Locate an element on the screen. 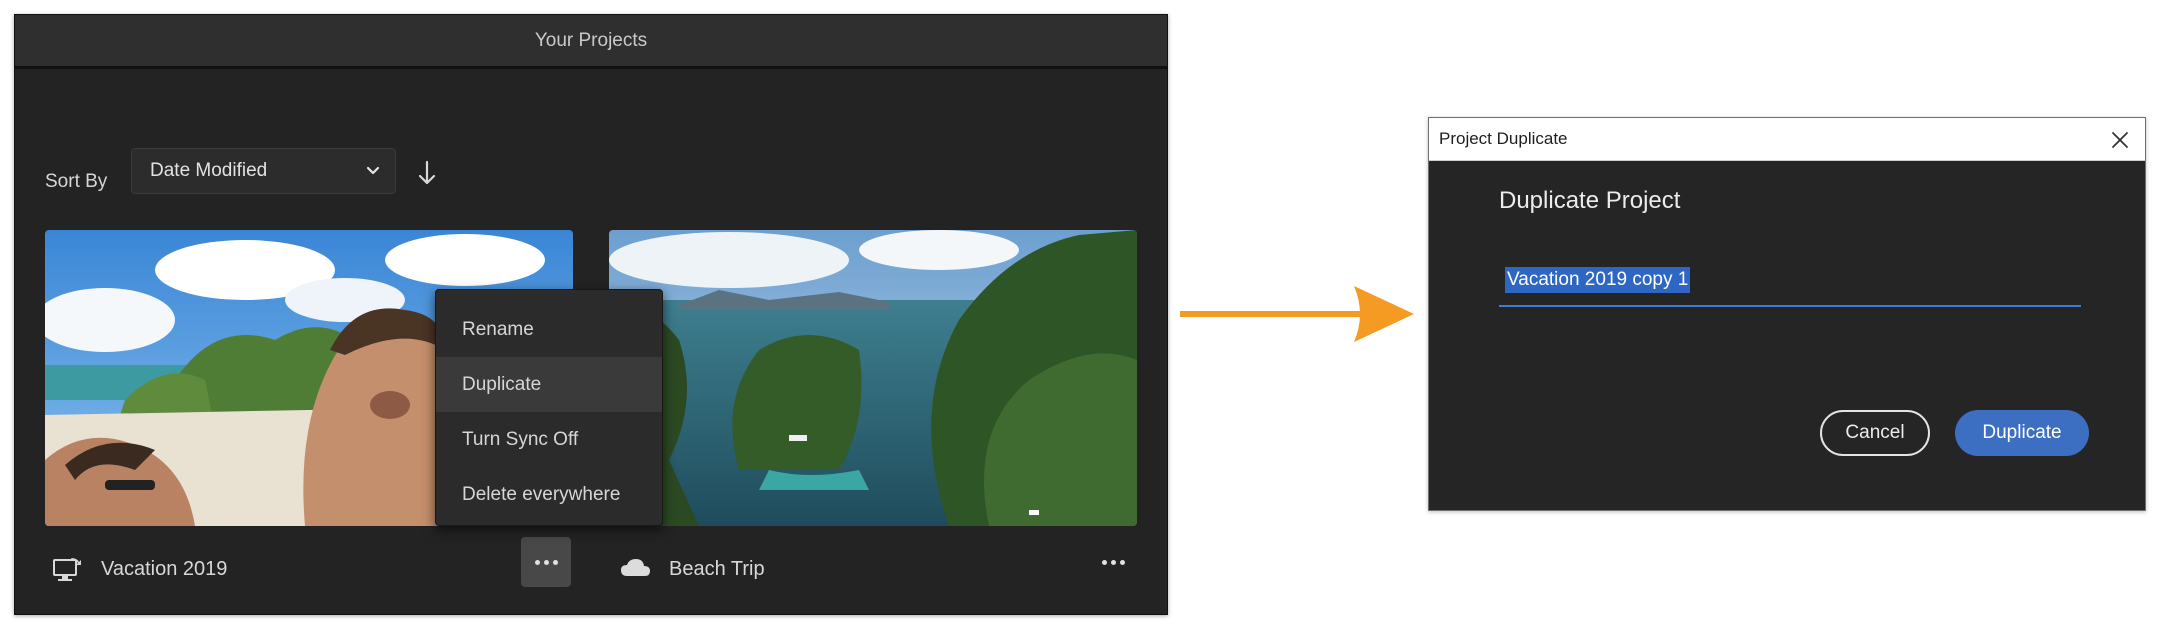  cancel-button: Cancel is located at coordinates (1875, 433).